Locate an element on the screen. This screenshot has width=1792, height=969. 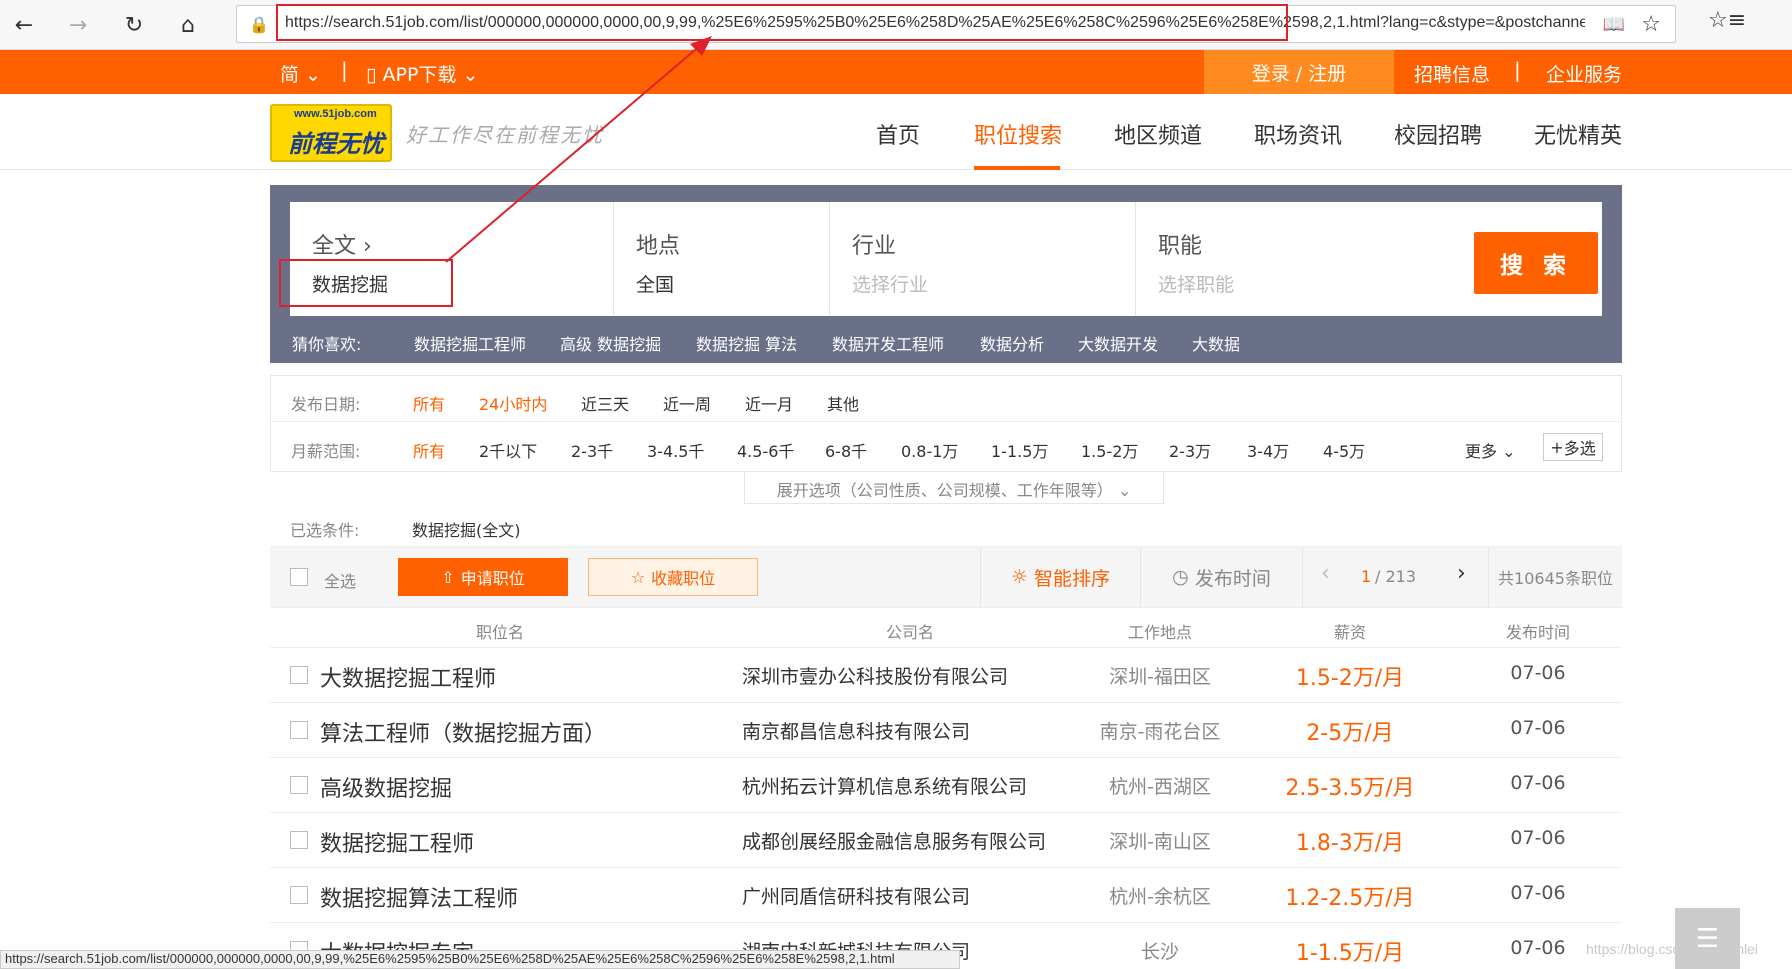
annotation-arrow is located at coordinates (578, 149).